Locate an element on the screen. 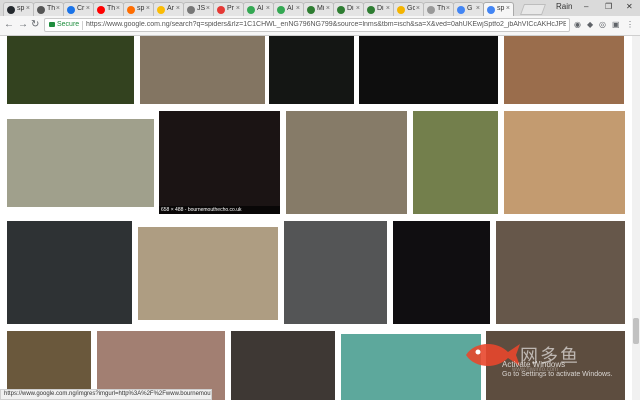 This screenshot has width=640, height=400. menu-icon: ⋮ is located at coordinates (630, 25).